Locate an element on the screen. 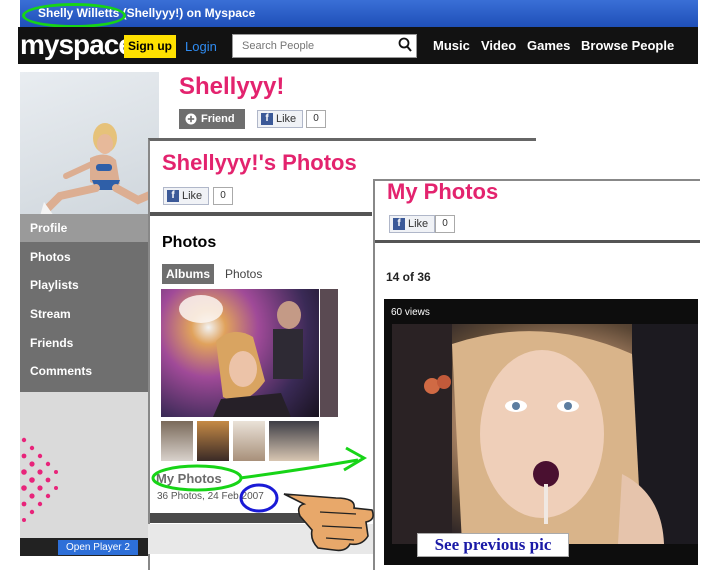 This screenshot has height=570, width=711. my-photos-like-label: Like is located at coordinates (418, 224).